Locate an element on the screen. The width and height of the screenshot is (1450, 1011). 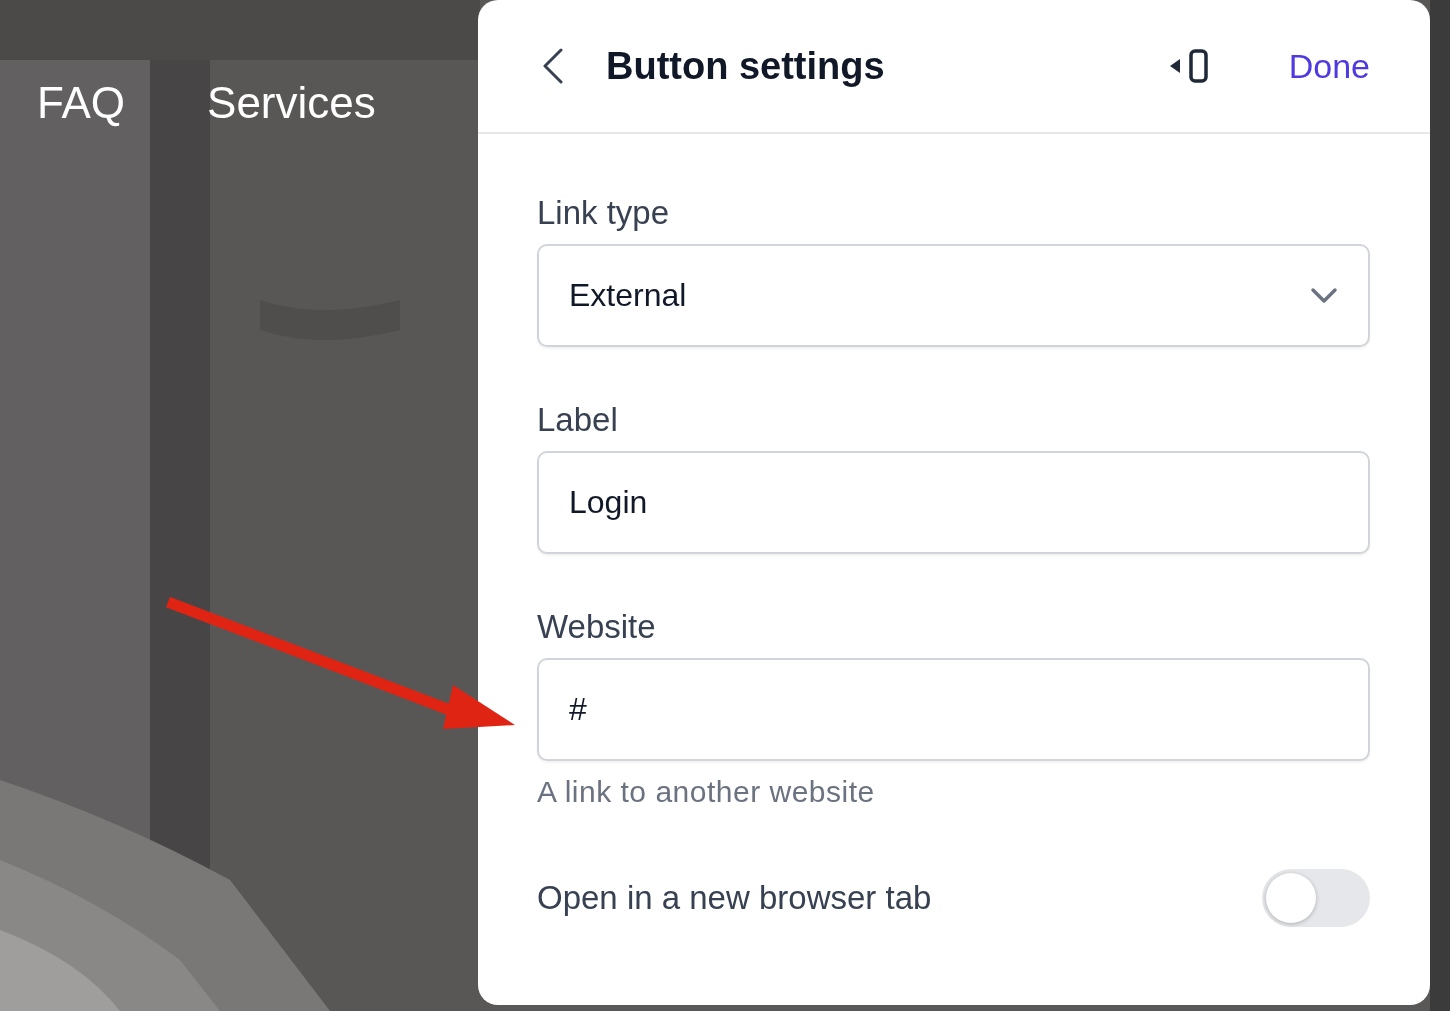
back-button is located at coordinates (553, 66).